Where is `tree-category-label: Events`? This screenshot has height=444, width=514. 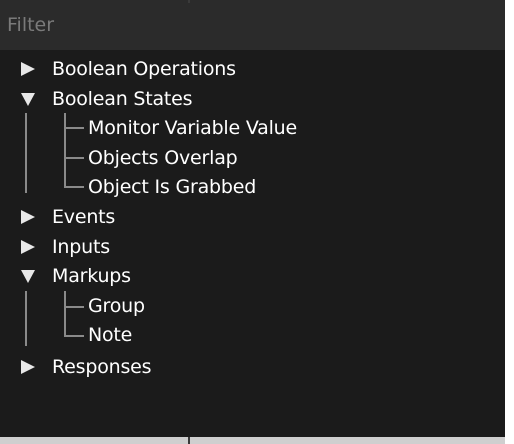
tree-category-label: Events is located at coordinates (84, 217).